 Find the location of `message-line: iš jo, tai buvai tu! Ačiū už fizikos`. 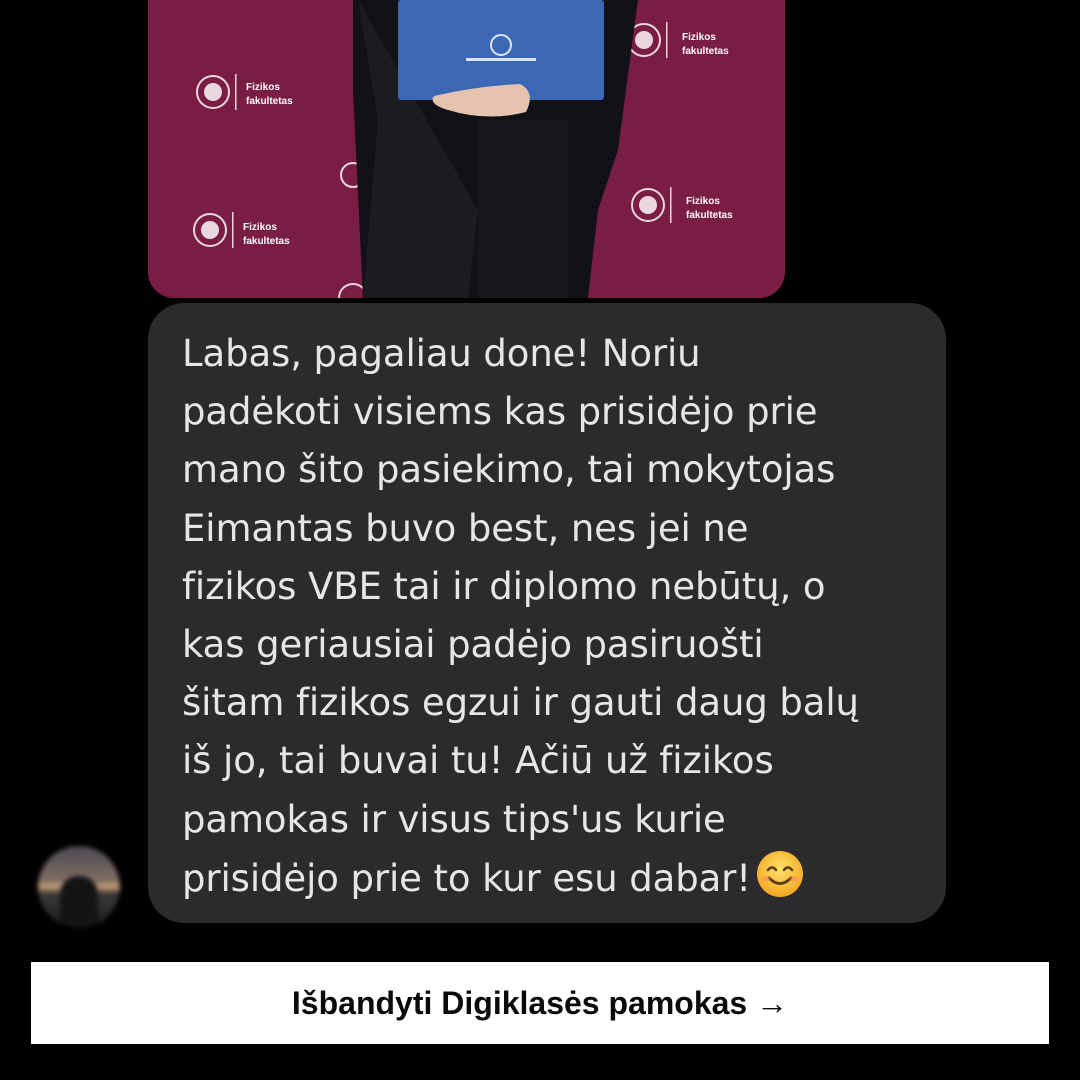

message-line: iš jo, tai buvai tu! Ačiū už fizikos is located at coordinates (478, 761).